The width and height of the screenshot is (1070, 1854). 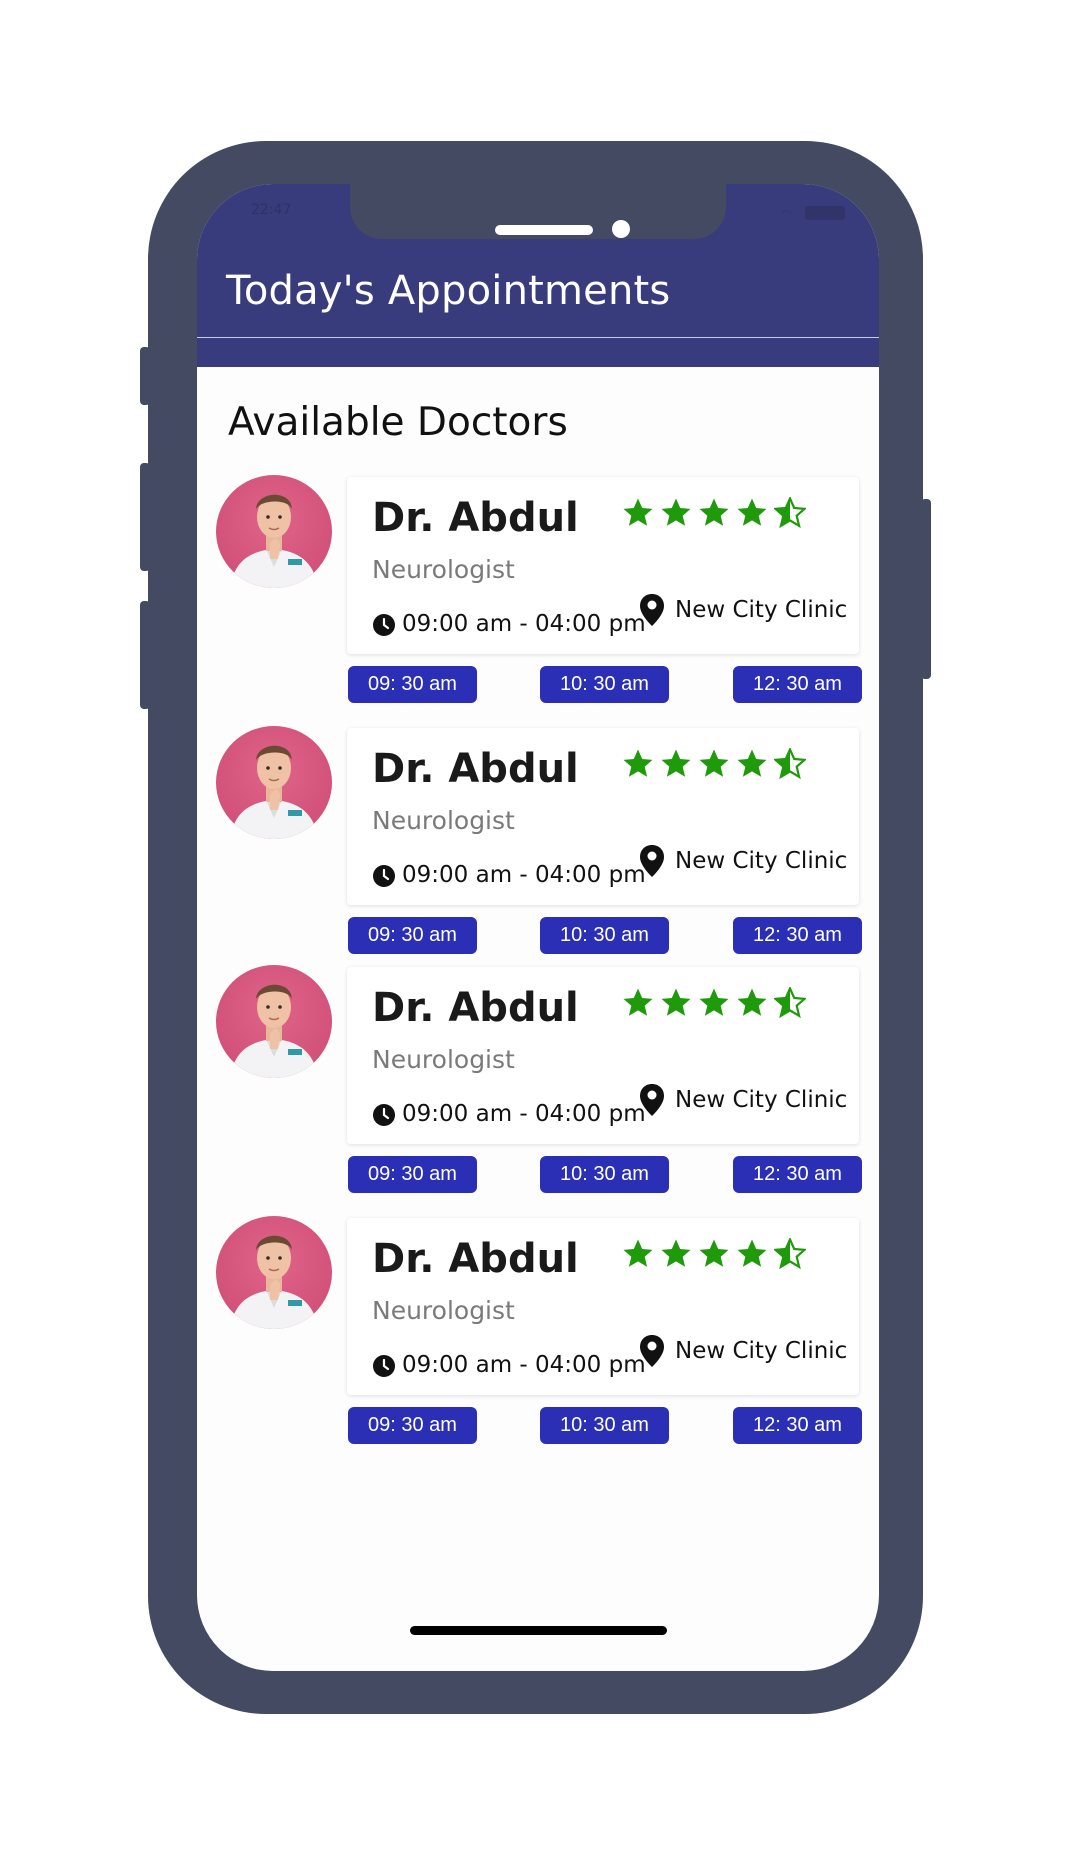 I want to click on volume-up-button, so click(x=145, y=517).